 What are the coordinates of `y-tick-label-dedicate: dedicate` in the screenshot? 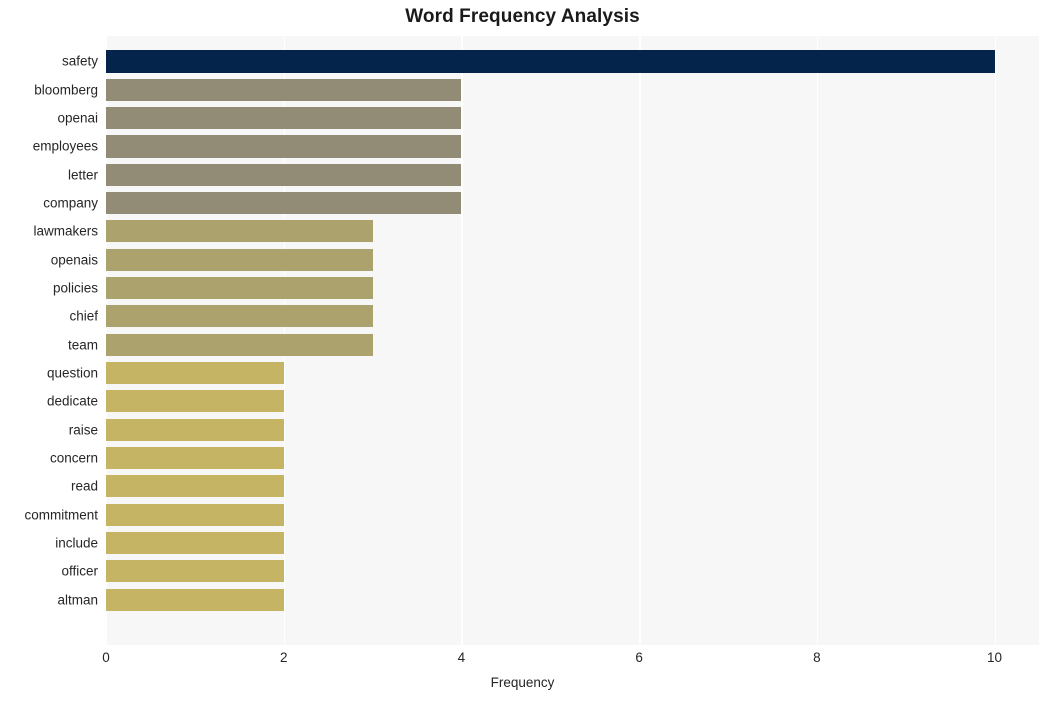 It's located at (72, 401).